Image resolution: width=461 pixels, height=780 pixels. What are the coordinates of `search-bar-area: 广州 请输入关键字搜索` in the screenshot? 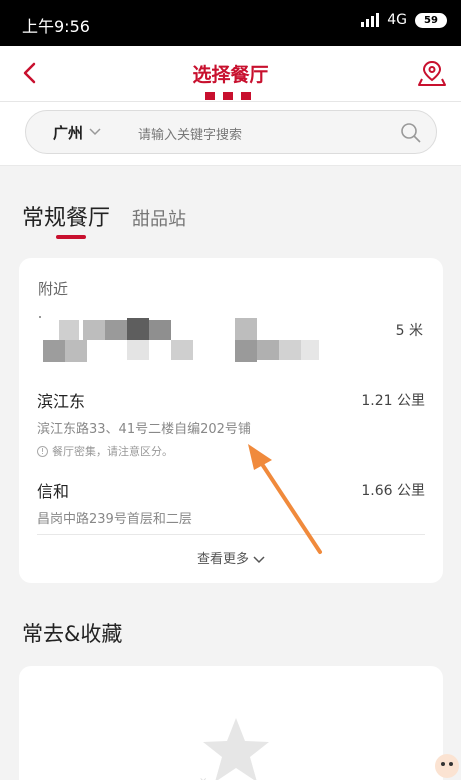 It's located at (230, 134).